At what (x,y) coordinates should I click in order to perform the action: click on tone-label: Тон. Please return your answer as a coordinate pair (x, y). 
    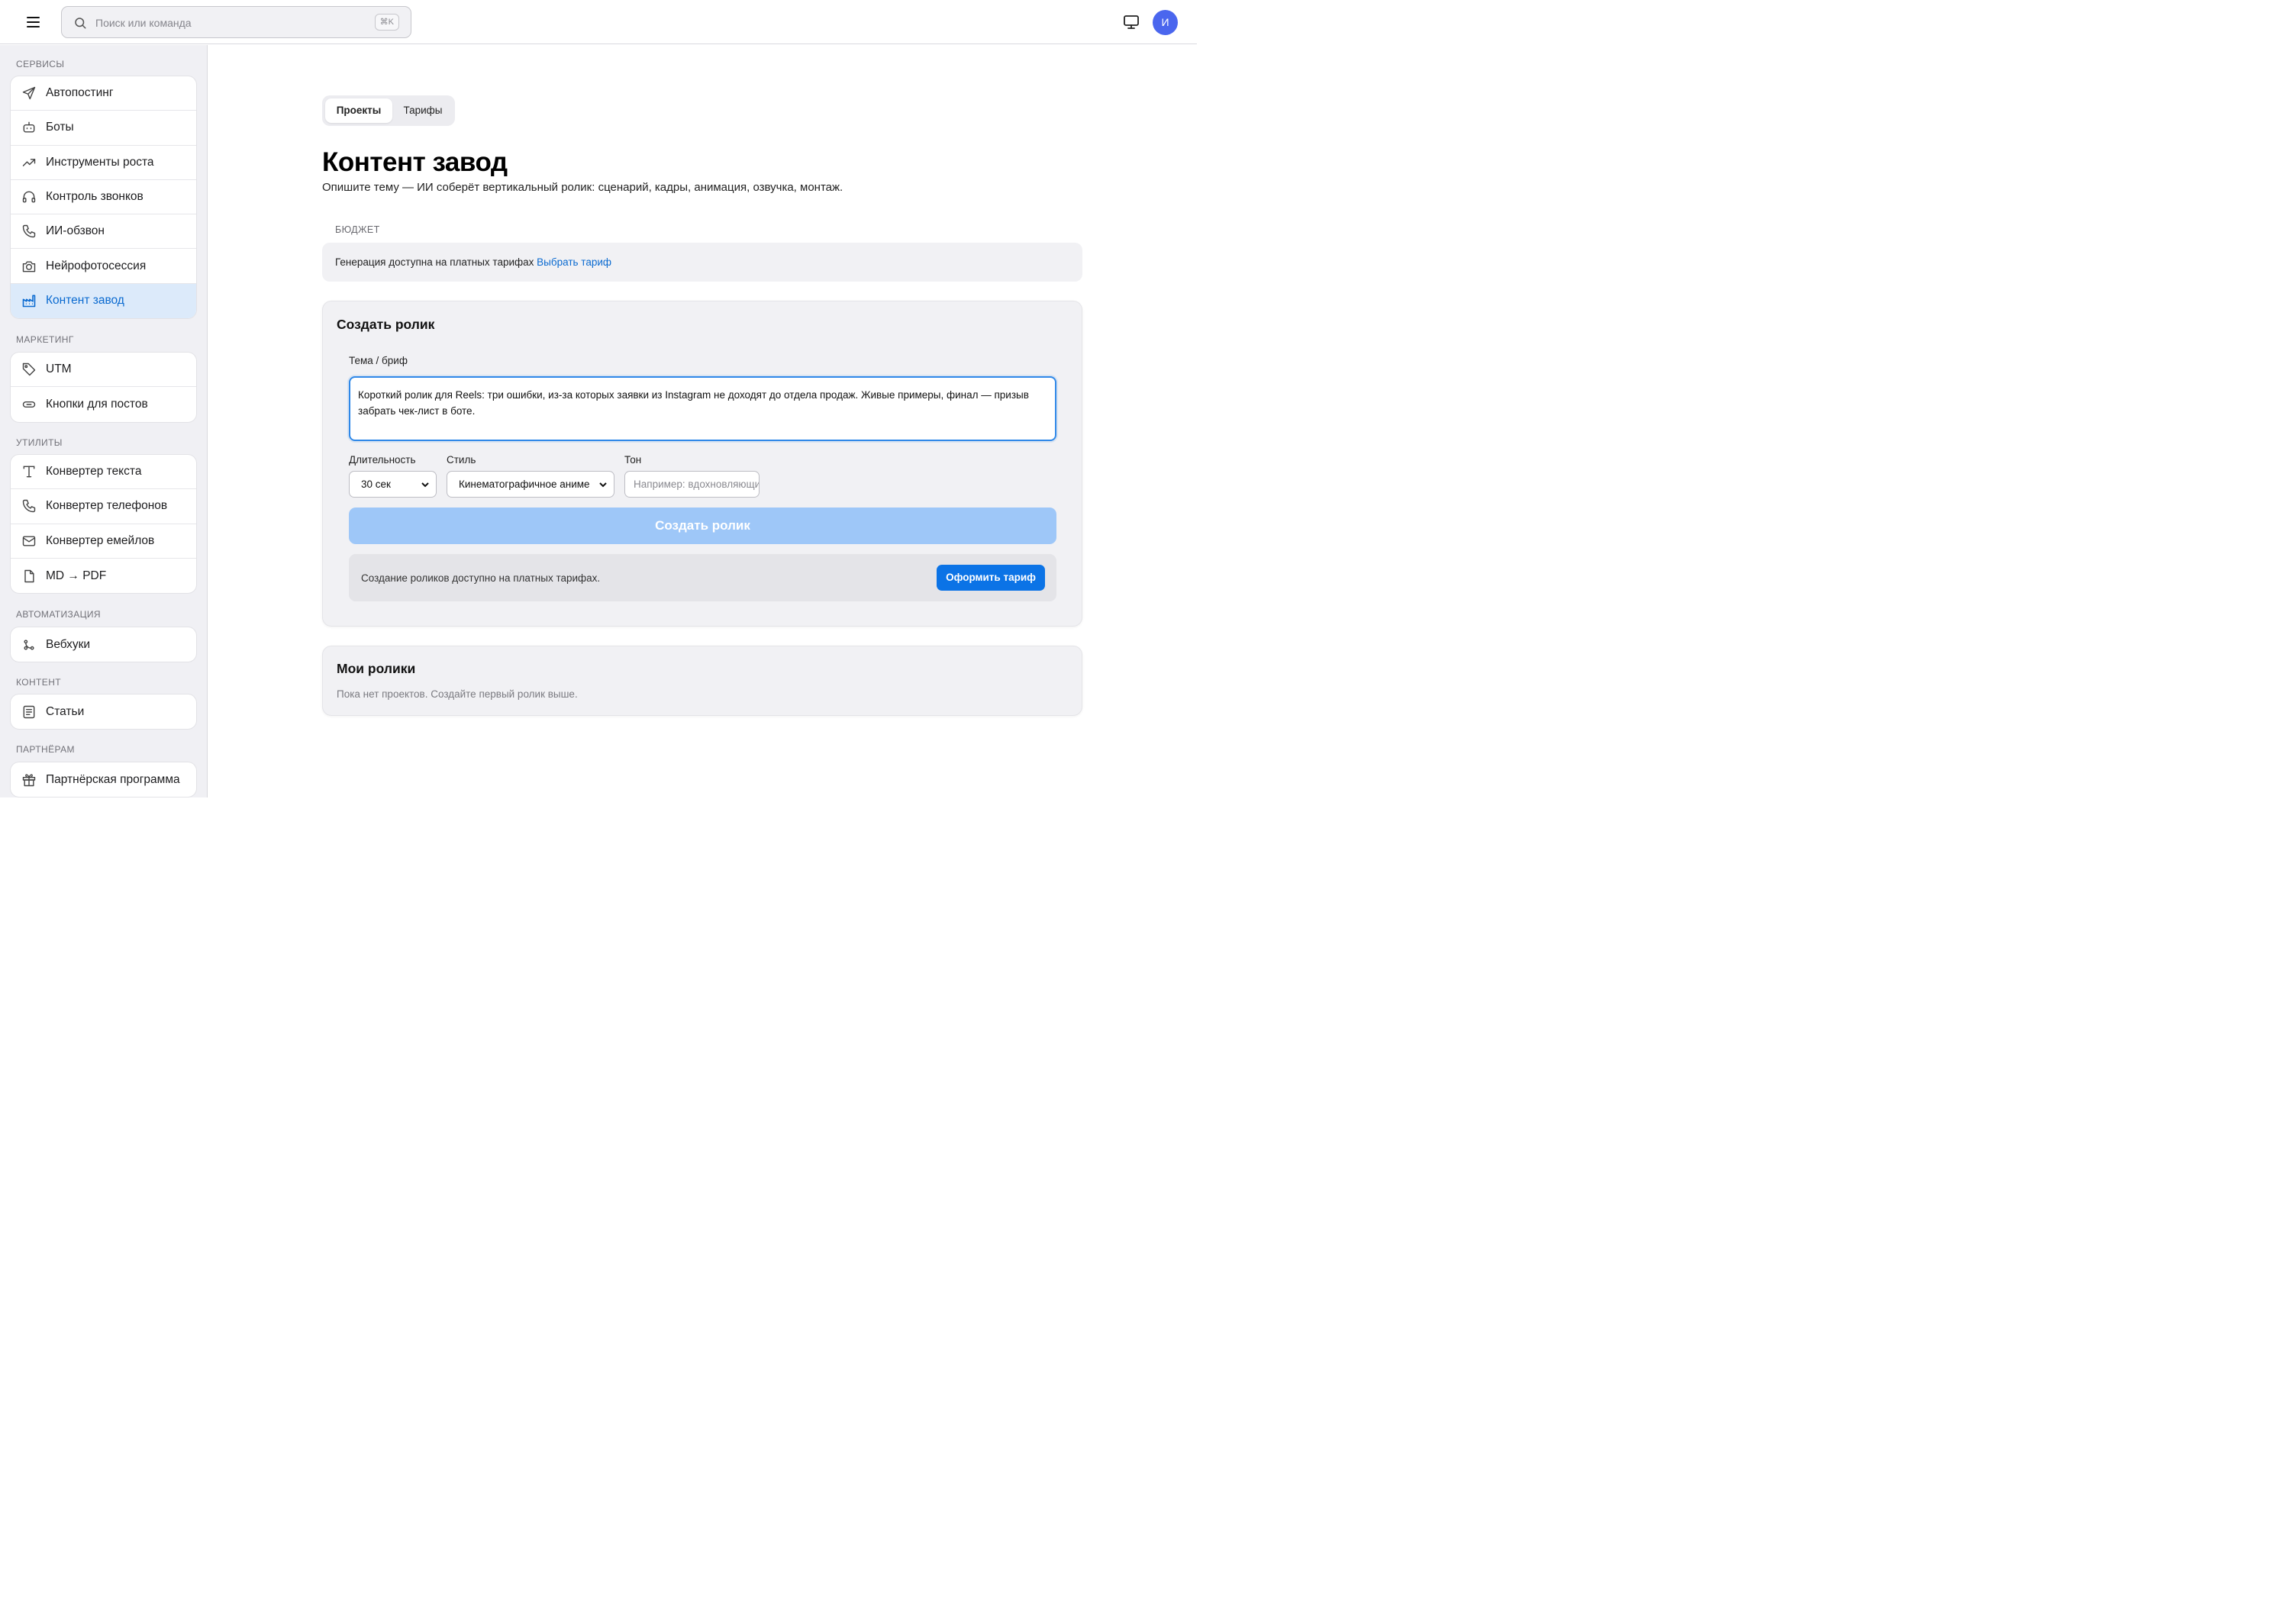
    Looking at the image, I should click on (633, 460).